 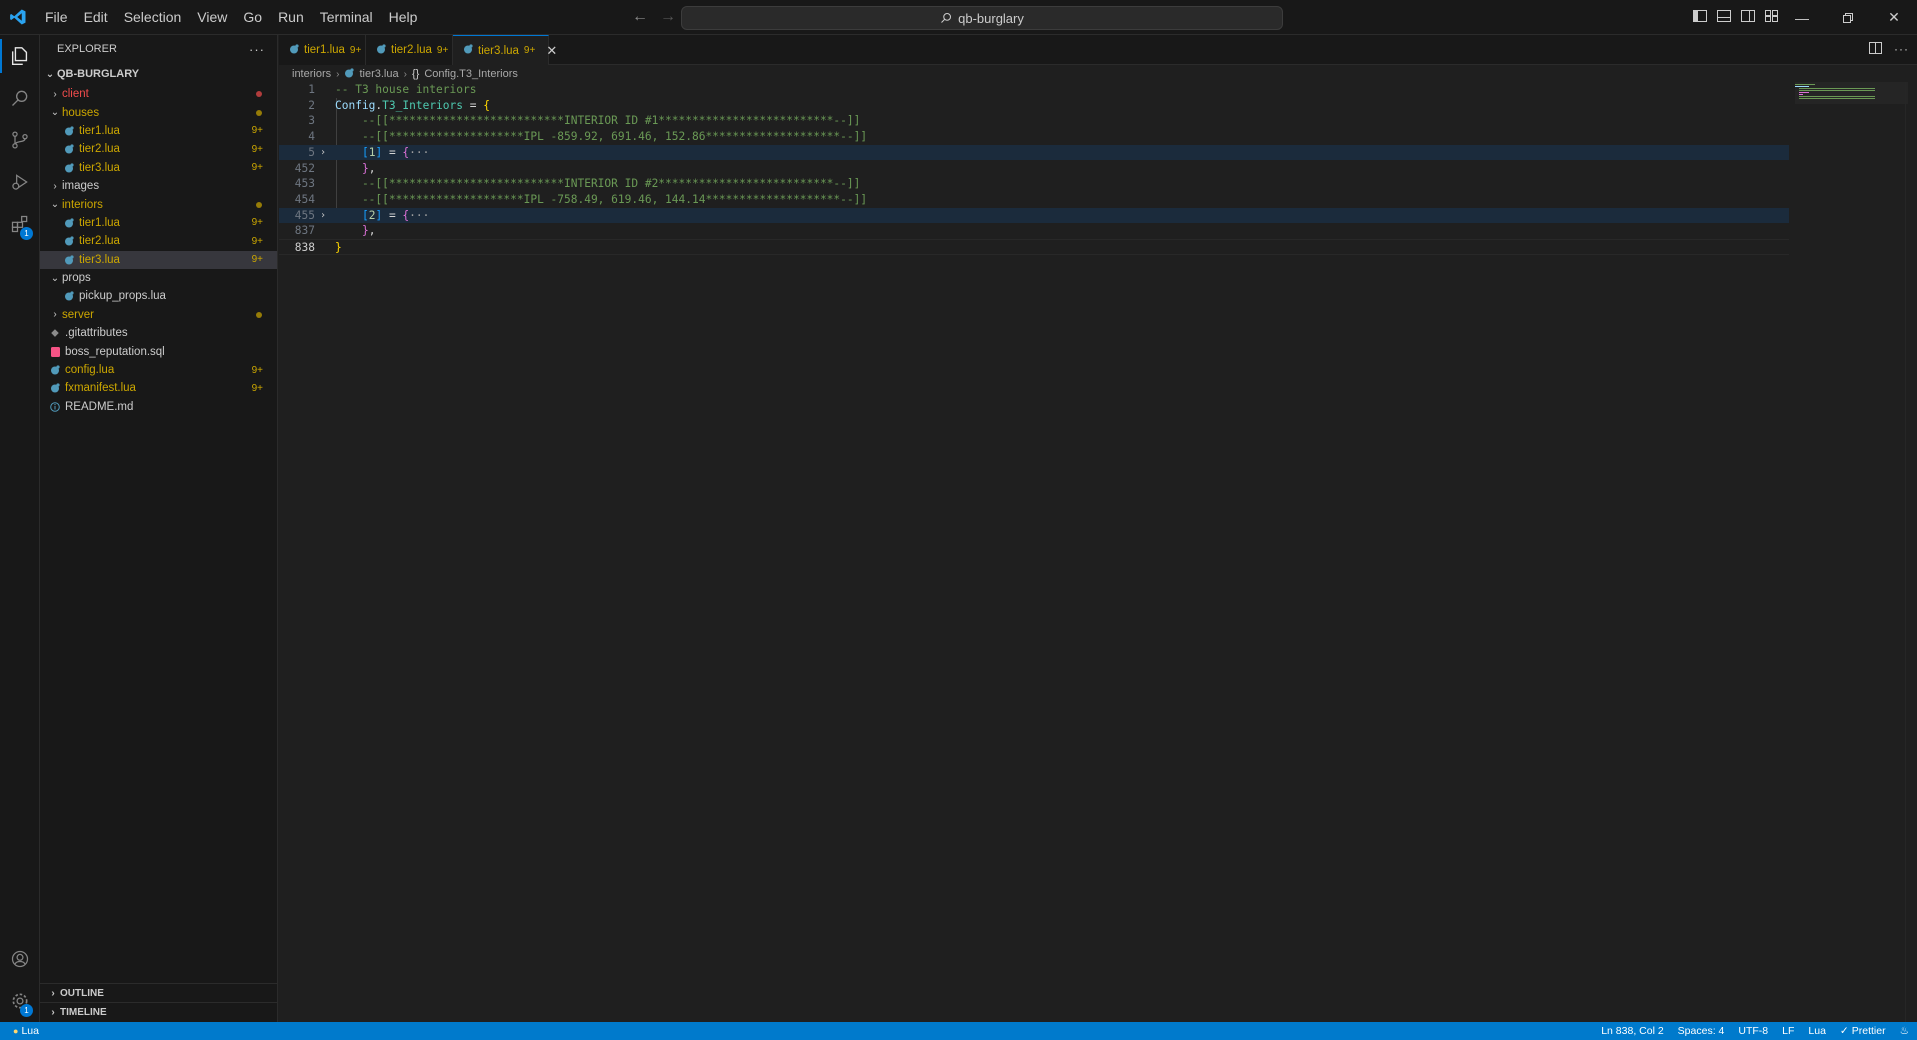 What do you see at coordinates (20, 959) in the screenshot?
I see `accounts-icon` at bounding box center [20, 959].